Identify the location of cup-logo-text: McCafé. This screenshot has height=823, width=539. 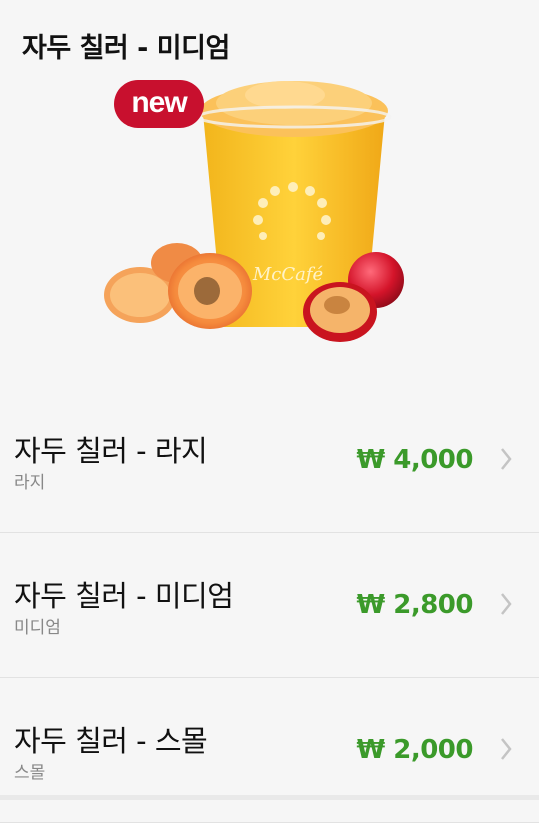
(288, 274).